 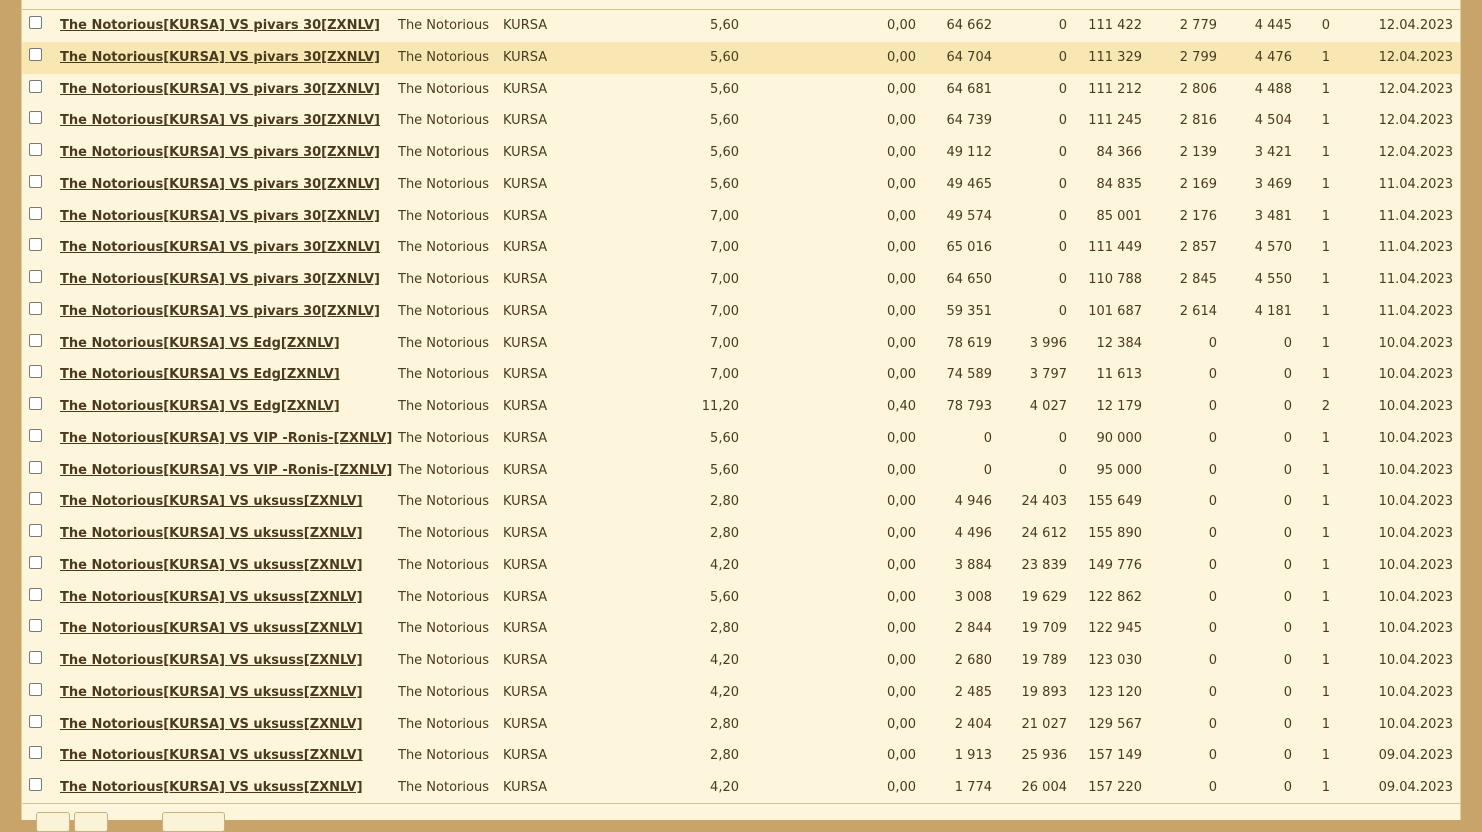 I want to click on value-f: 2 614, so click(x=1198, y=311).